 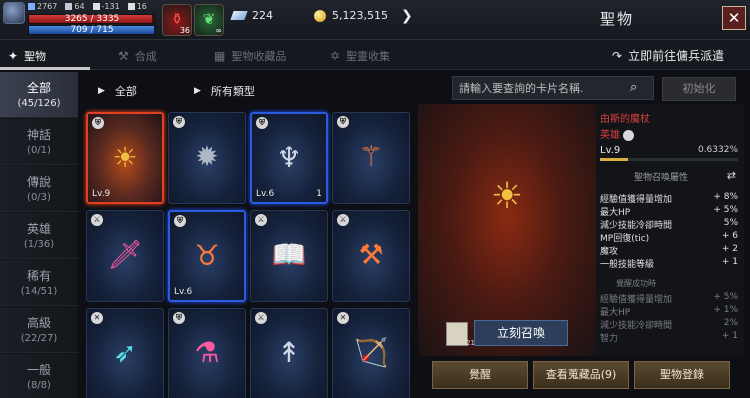 I want to click on relic-name: 由斯的魔杖, so click(x=625, y=119).